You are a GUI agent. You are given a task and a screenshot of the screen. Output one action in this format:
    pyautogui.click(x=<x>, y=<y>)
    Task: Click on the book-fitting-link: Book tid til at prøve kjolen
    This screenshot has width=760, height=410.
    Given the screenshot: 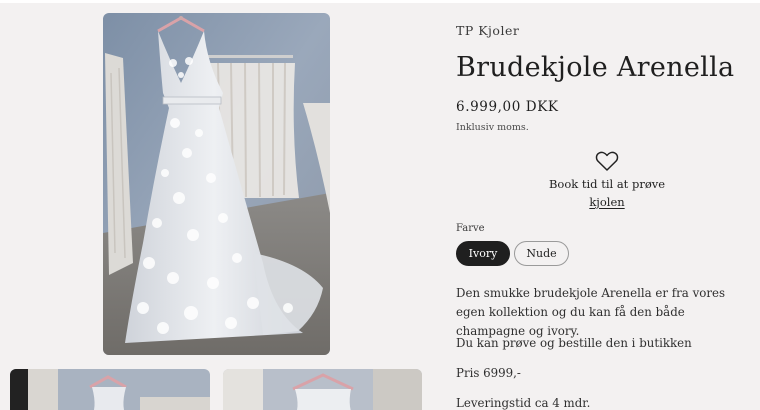 What is the action you would take?
    pyautogui.click(x=607, y=180)
    